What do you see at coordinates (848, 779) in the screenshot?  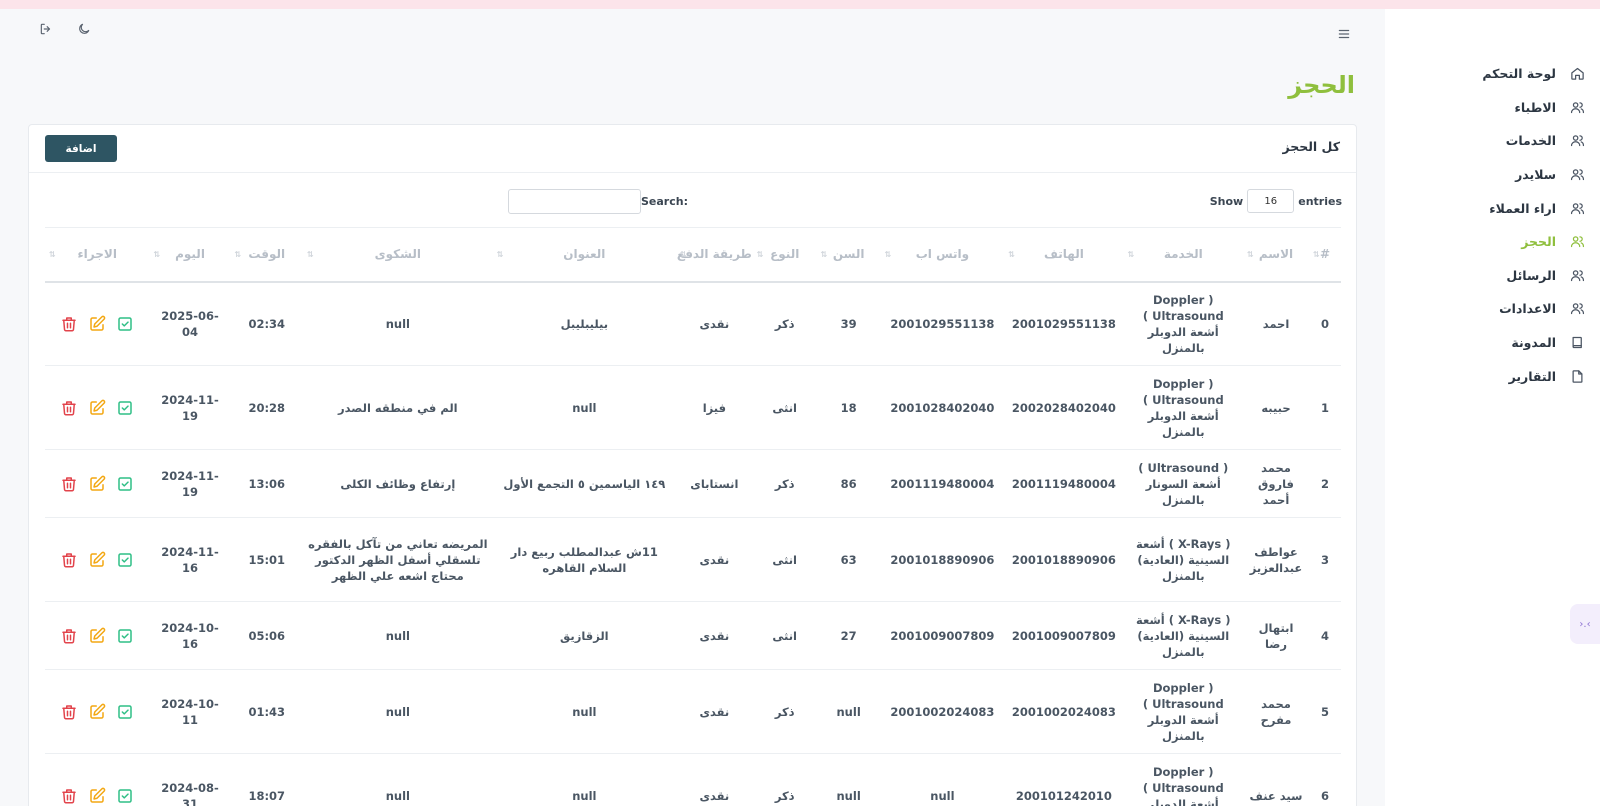 I see `cell-age: null` at bounding box center [848, 779].